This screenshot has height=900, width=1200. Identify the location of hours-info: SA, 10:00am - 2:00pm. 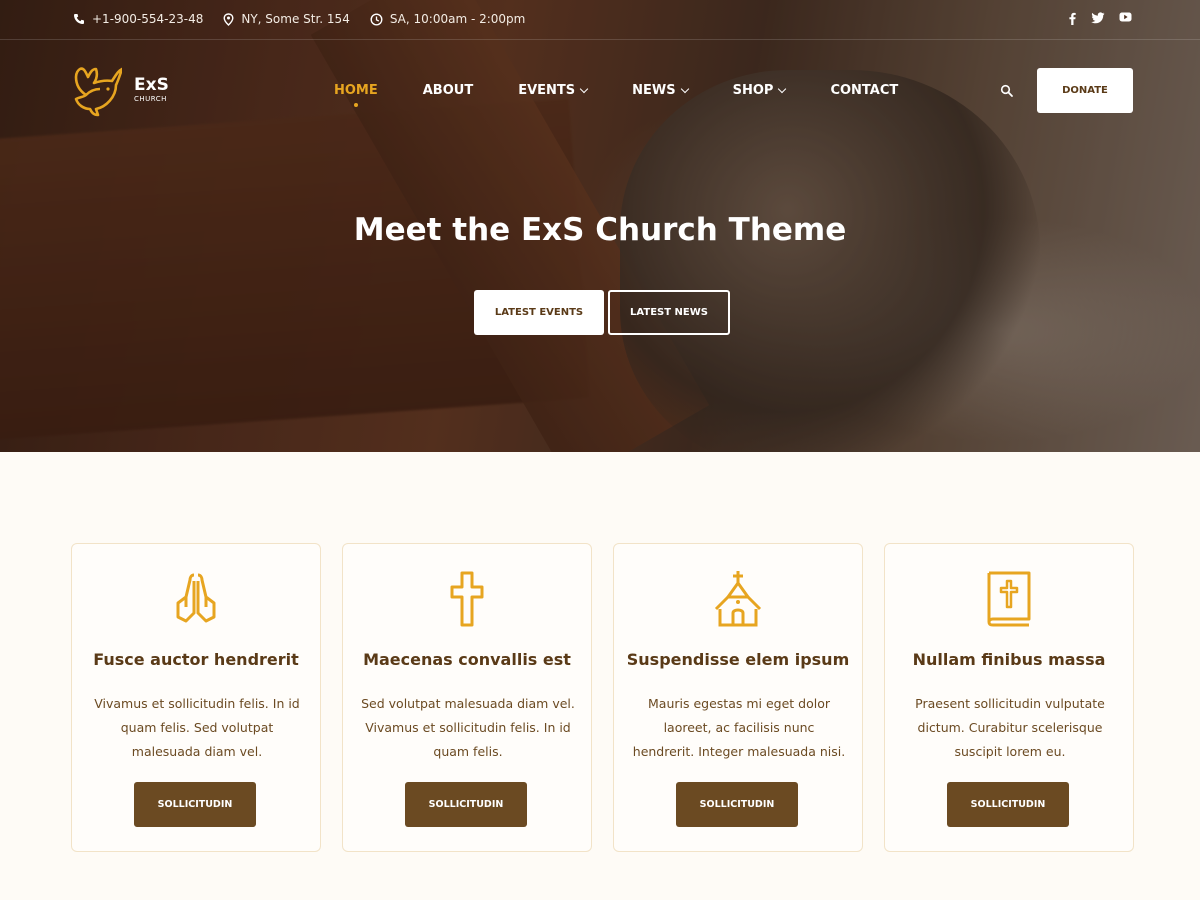
(448, 19).